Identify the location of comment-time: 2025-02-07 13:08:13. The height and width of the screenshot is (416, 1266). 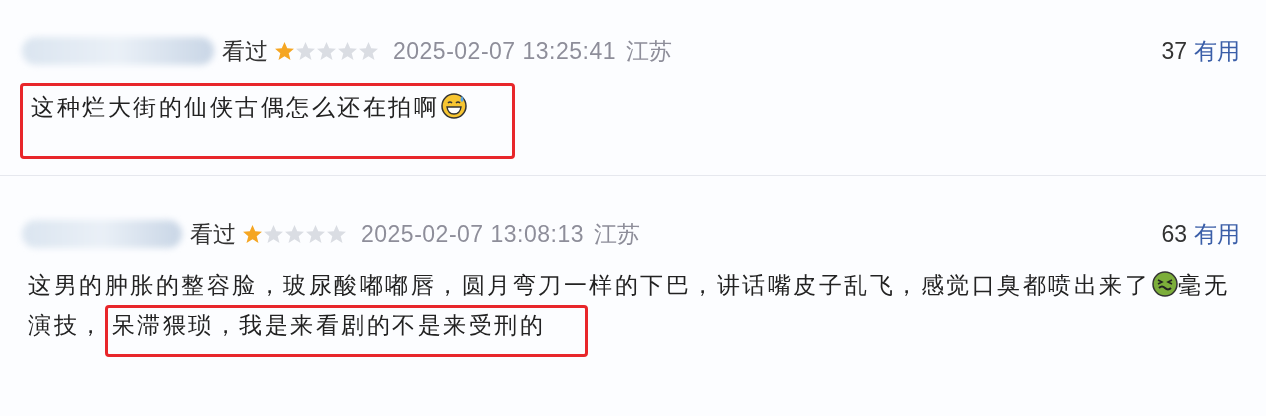
(473, 234).